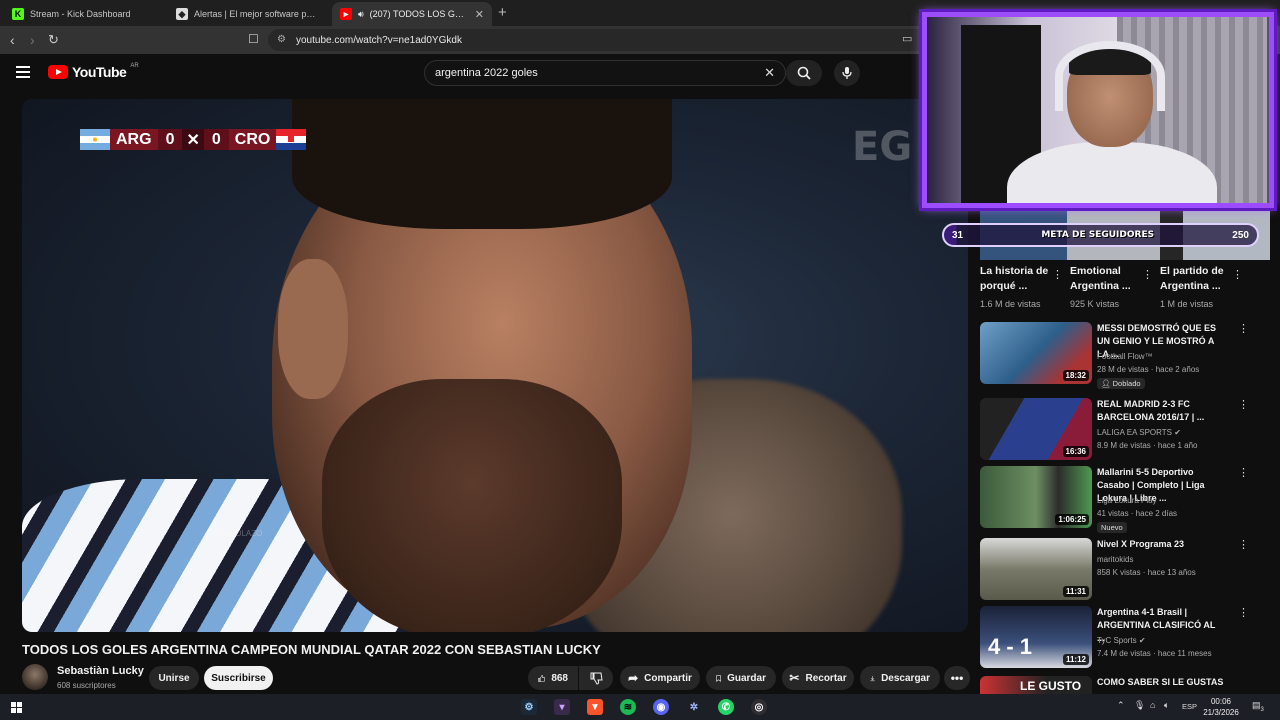 The width and height of the screenshot is (1280, 720). I want to click on steam-icon: ⚙, so click(529, 707).